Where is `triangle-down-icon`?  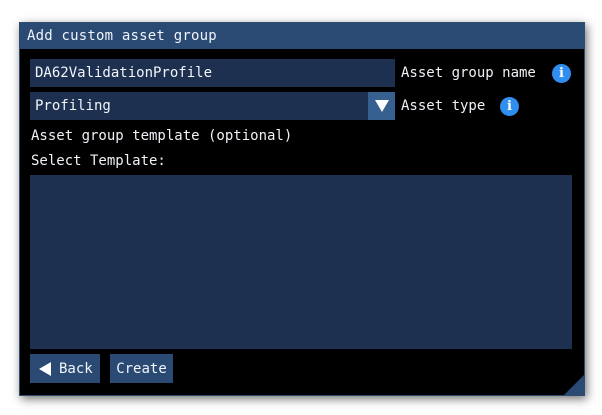 triangle-down-icon is located at coordinates (381, 106).